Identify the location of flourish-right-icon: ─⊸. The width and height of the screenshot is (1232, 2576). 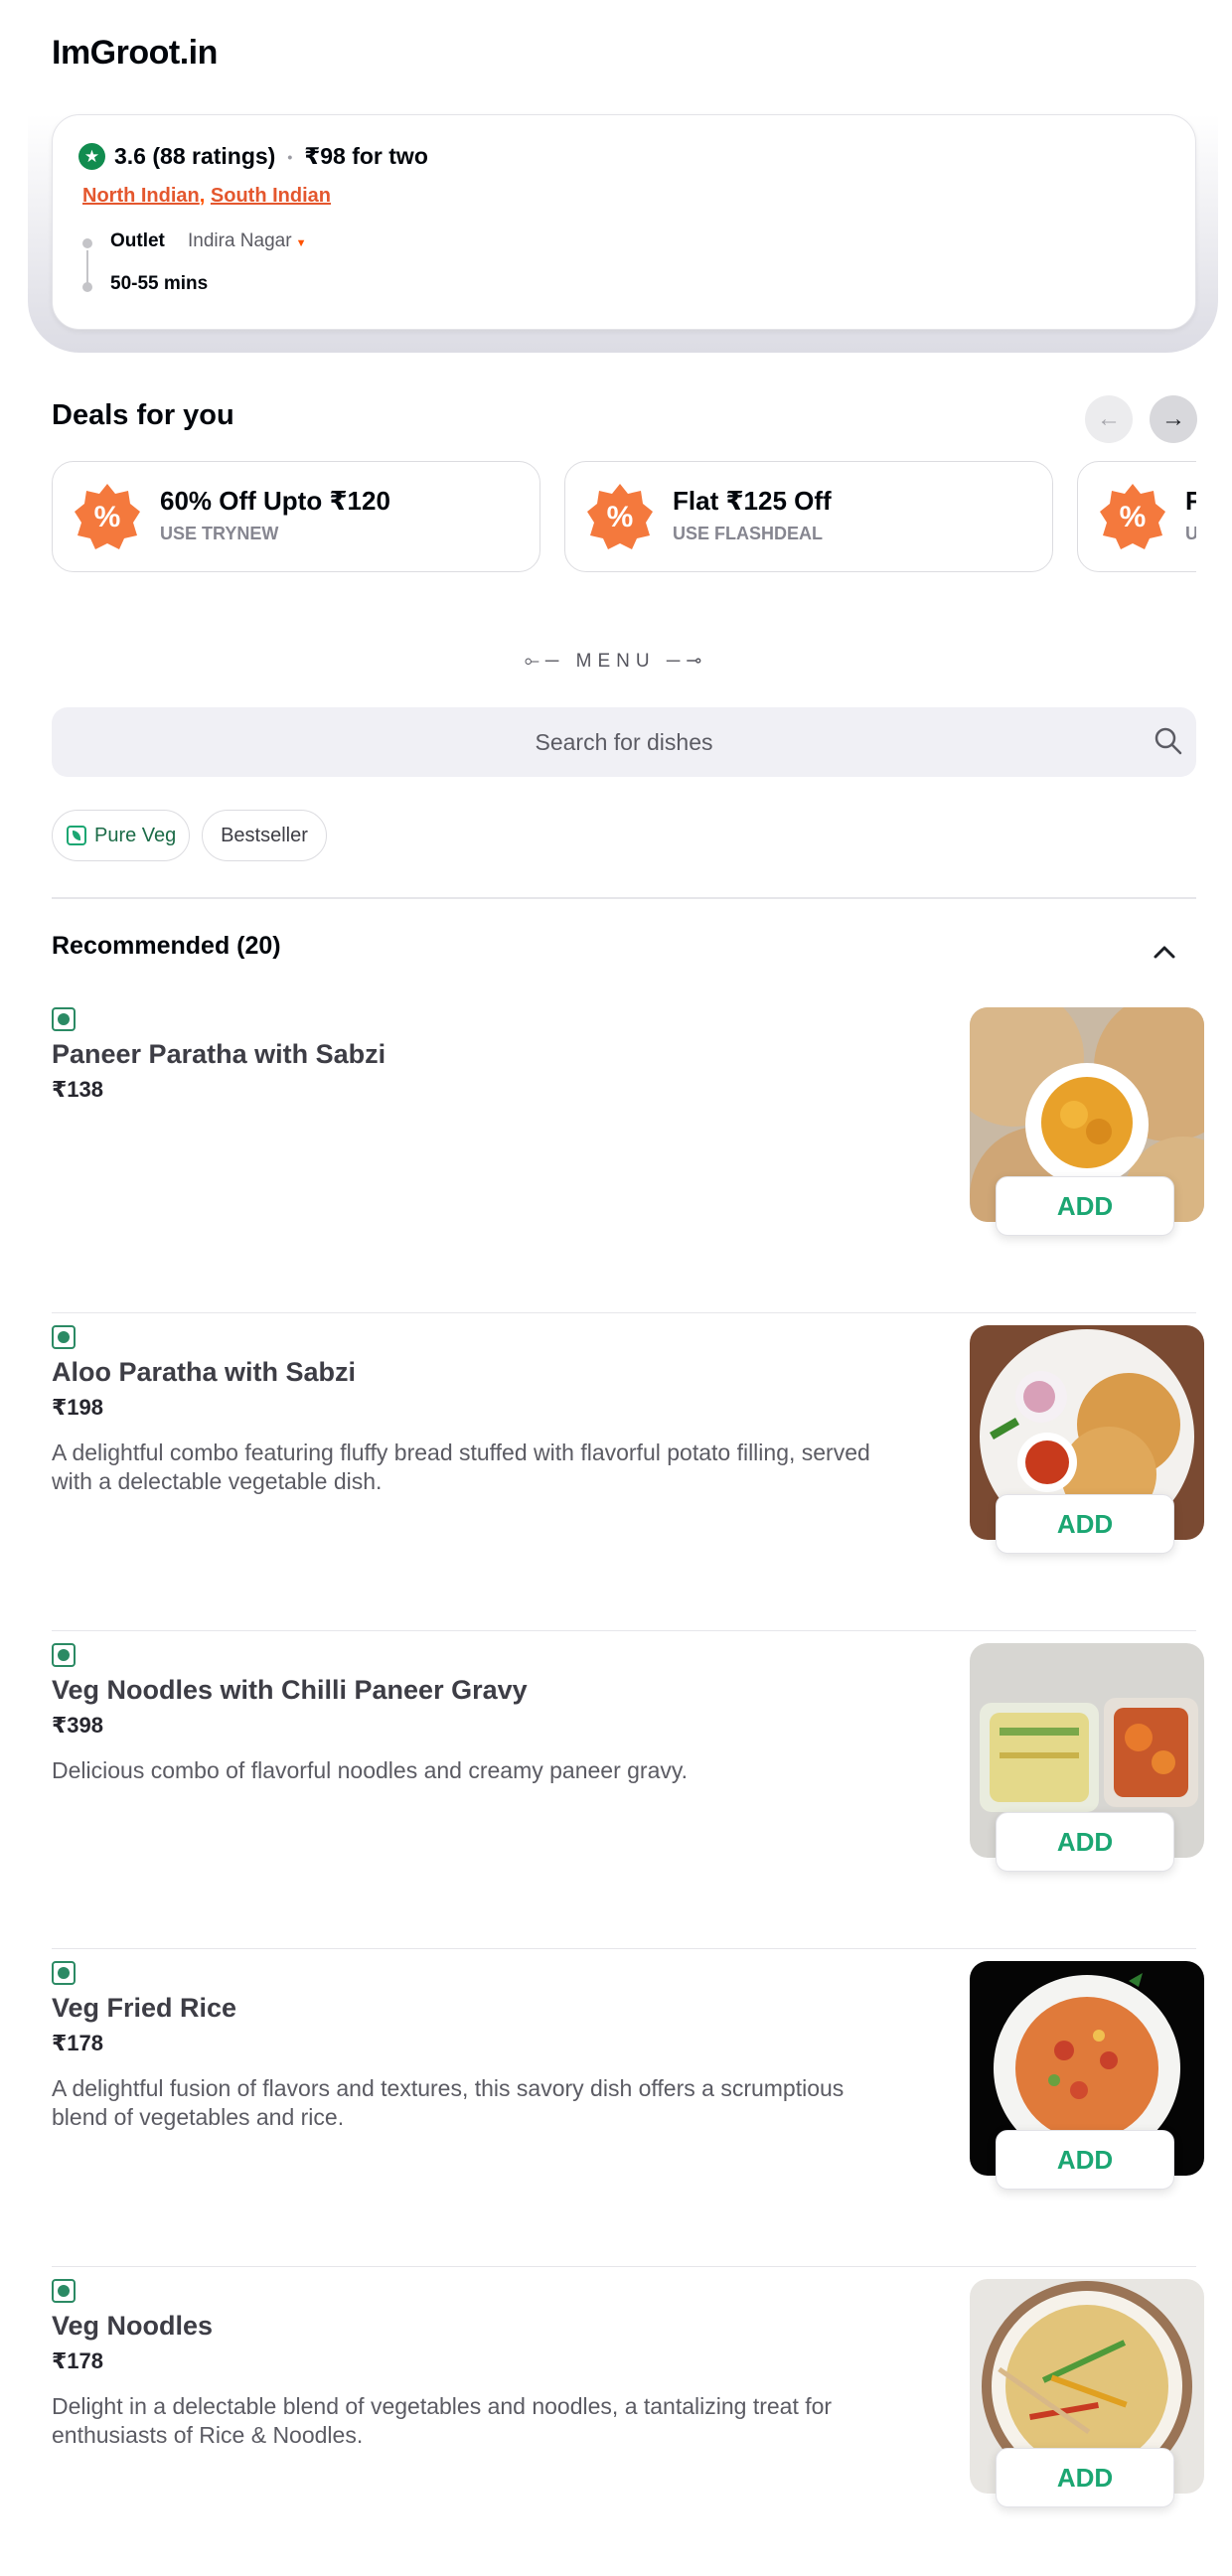
(682, 661).